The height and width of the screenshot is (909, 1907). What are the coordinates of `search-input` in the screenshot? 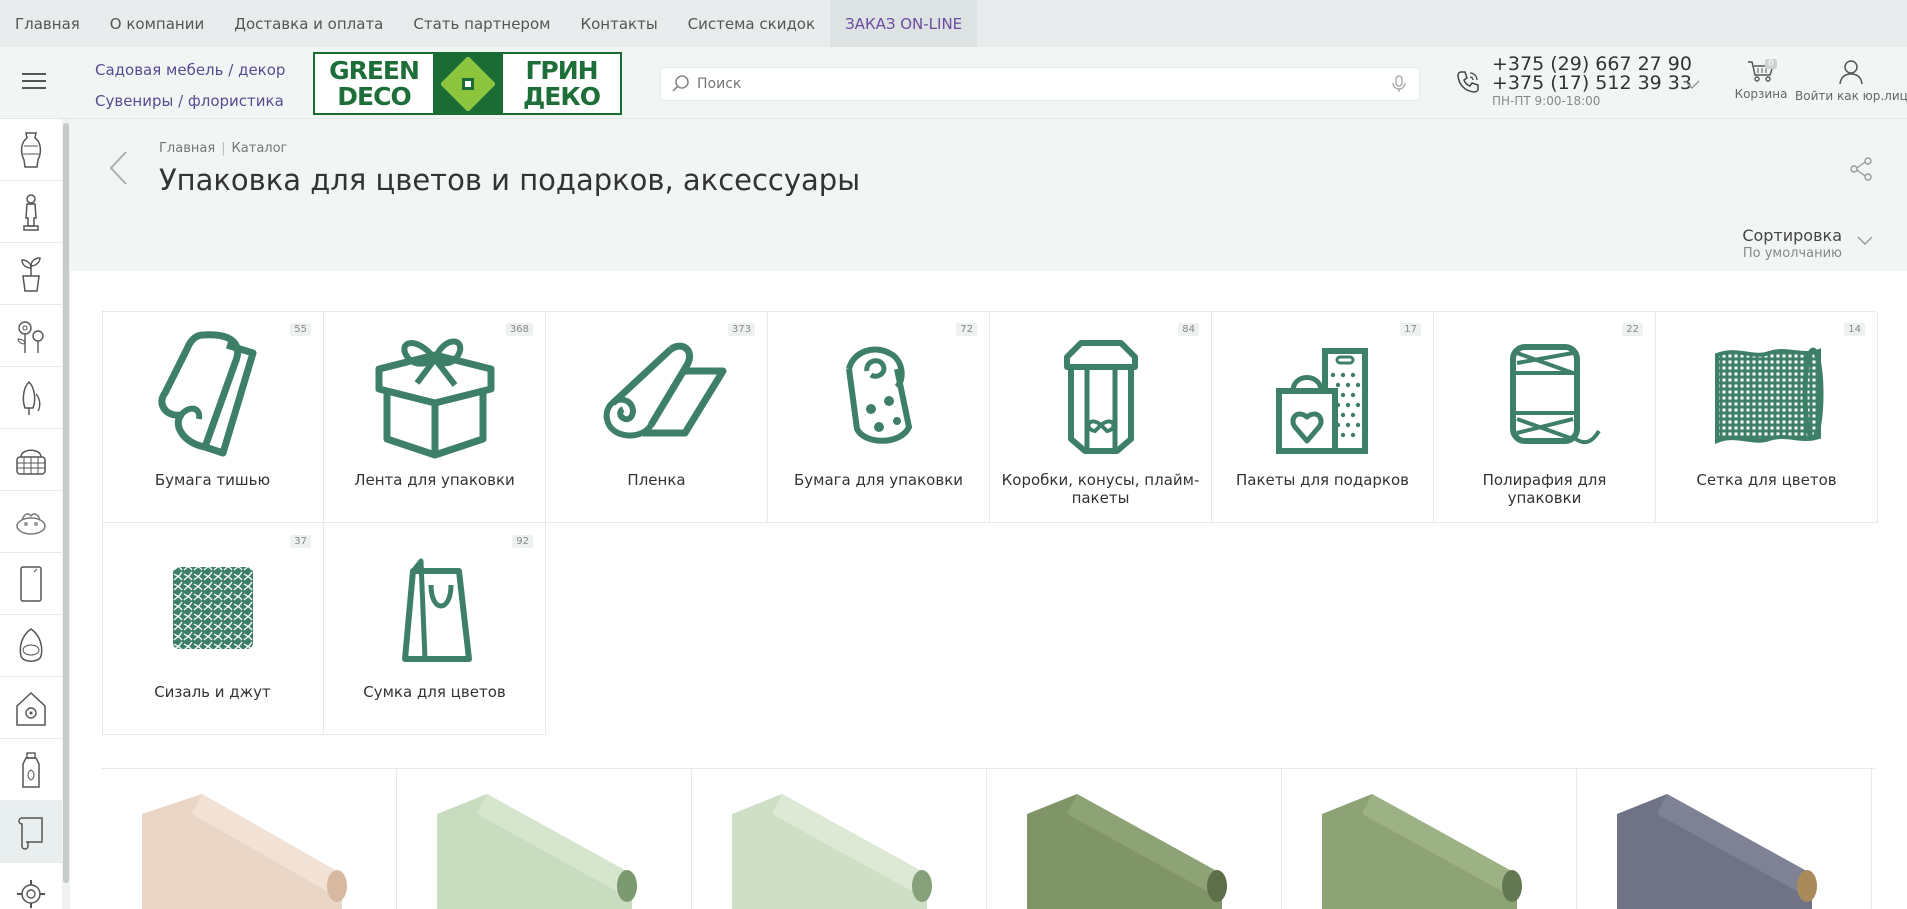 It's located at (1040, 84).